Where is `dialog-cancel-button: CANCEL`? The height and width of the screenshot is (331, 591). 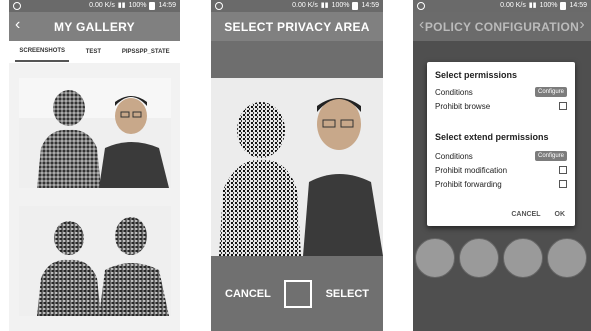 dialog-cancel-button: CANCEL is located at coordinates (525, 214).